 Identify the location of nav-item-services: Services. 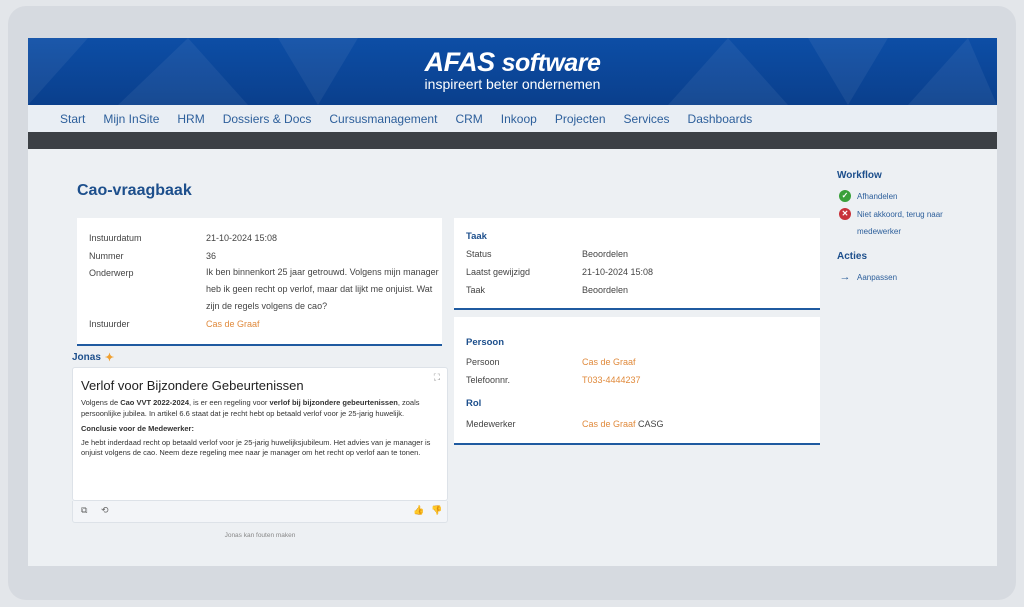
(647, 119).